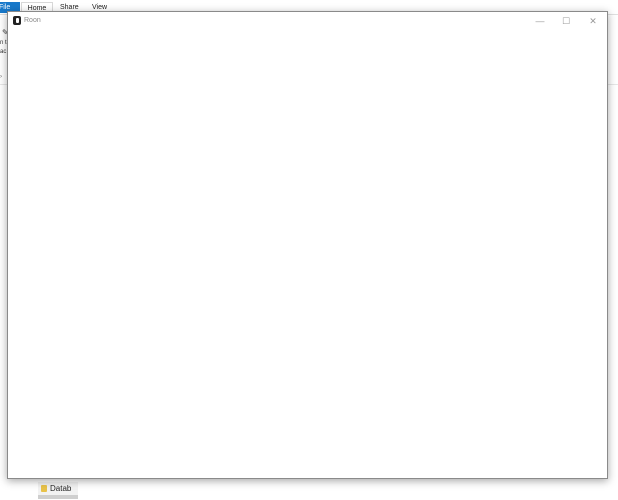 This screenshot has height=500, width=618. Describe the element at coordinates (566, 21) in the screenshot. I see `maximize-button: ☐` at that location.